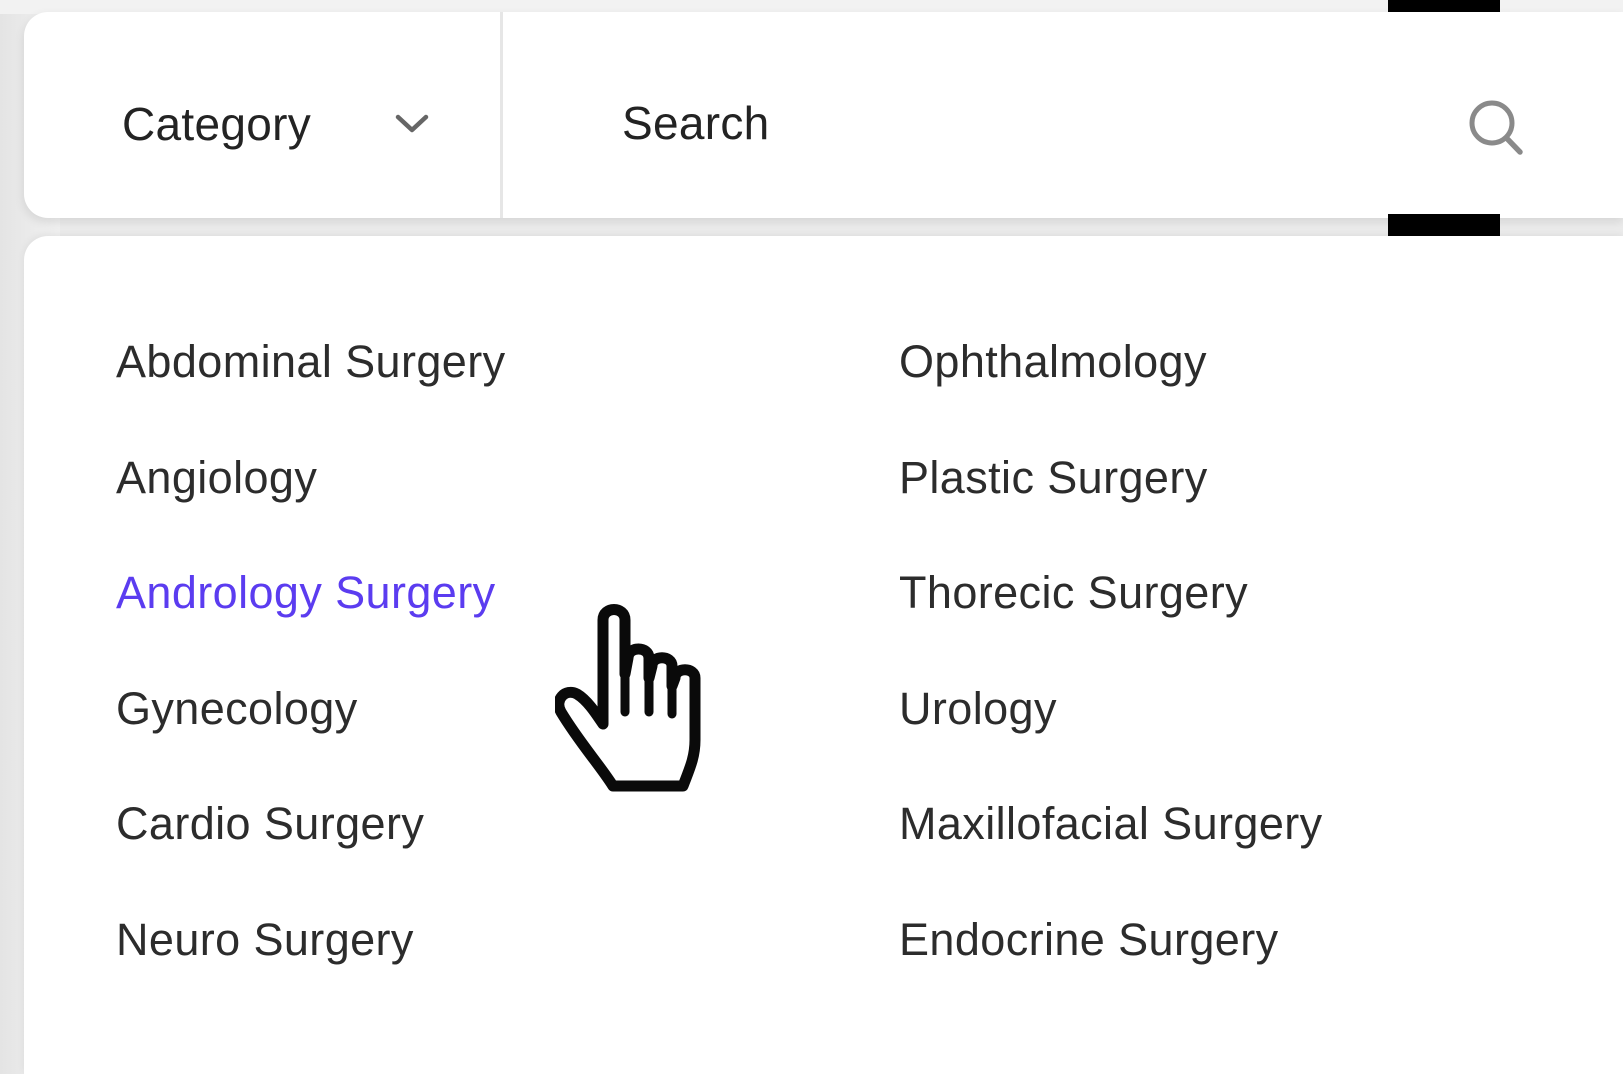 The height and width of the screenshot is (1074, 1623). Describe the element at coordinates (1496, 128) in the screenshot. I see `search-icon` at that location.